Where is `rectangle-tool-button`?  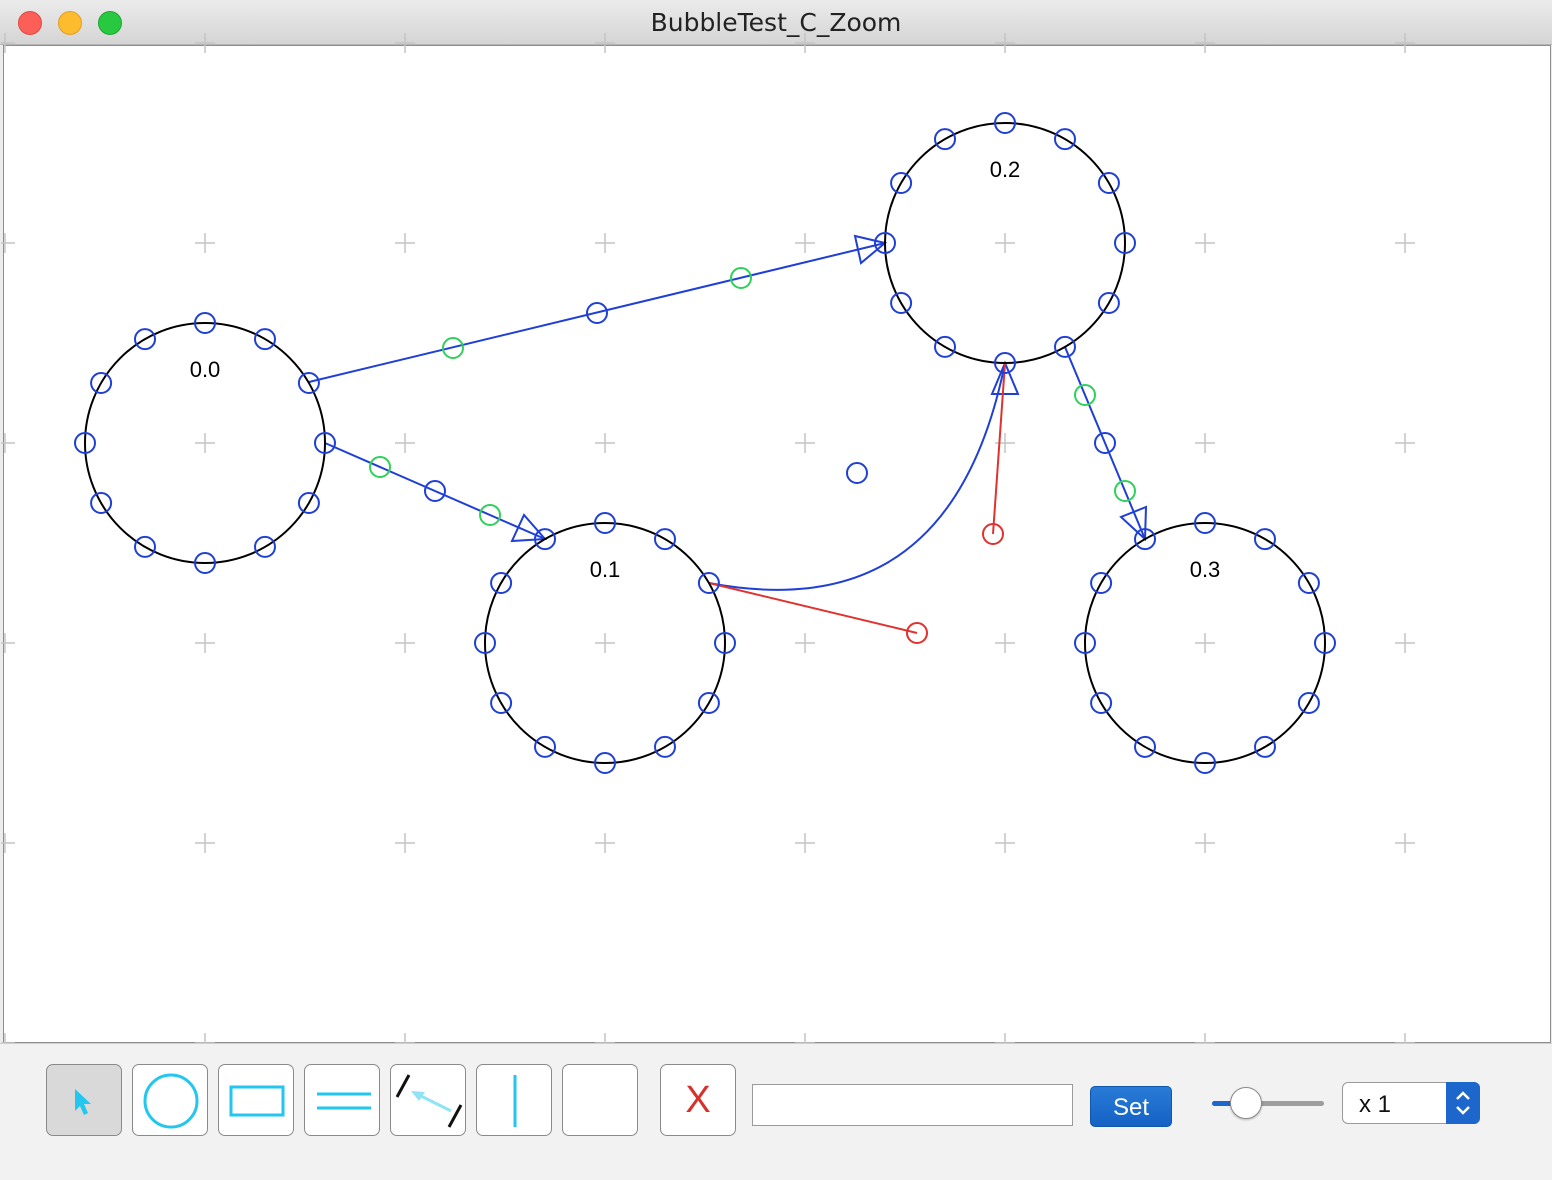 rectangle-tool-button is located at coordinates (256, 1100).